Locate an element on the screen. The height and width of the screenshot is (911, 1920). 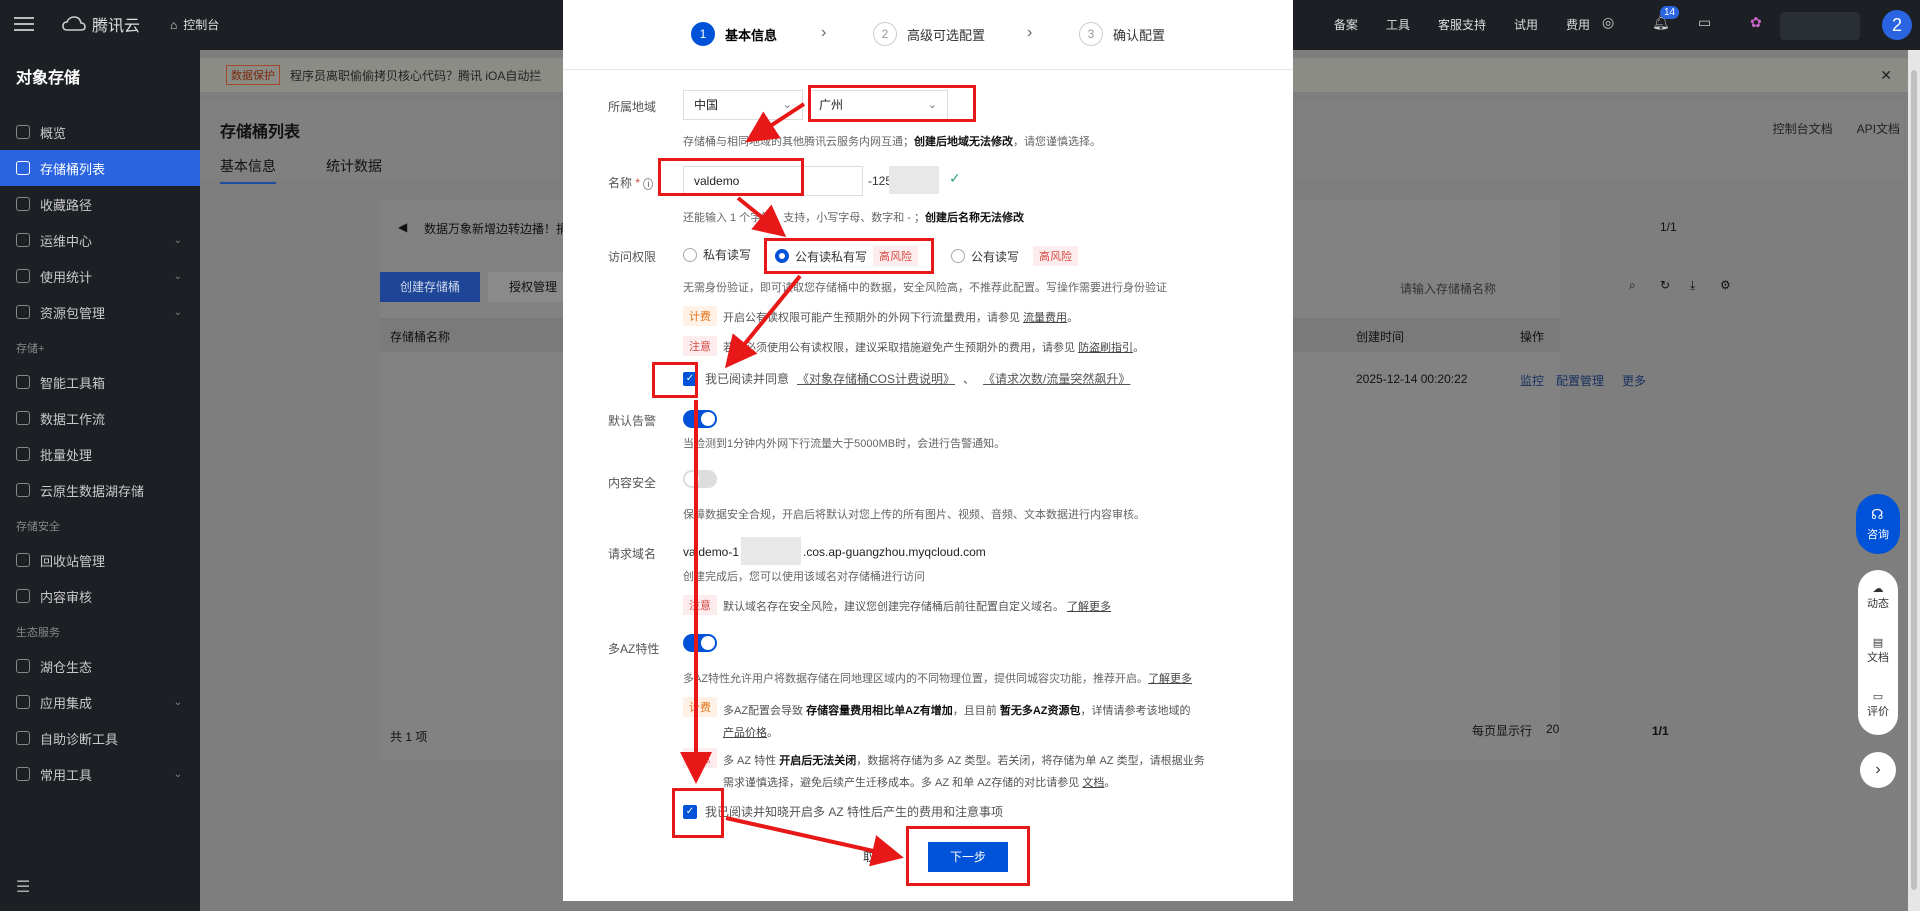
radio-public-read-write: 公有读写 高风险 is located at coordinates (1015, 256).